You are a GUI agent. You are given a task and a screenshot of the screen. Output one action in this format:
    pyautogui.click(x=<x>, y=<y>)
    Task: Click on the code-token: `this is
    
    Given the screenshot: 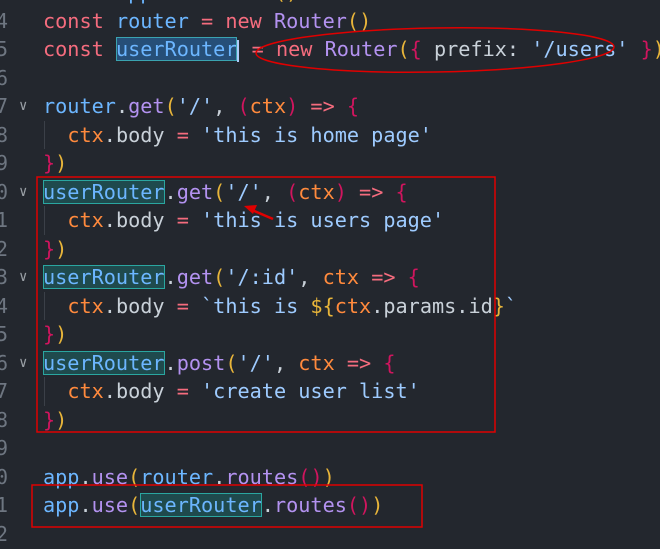 What is the action you would take?
    pyautogui.click(x=256, y=305)
    